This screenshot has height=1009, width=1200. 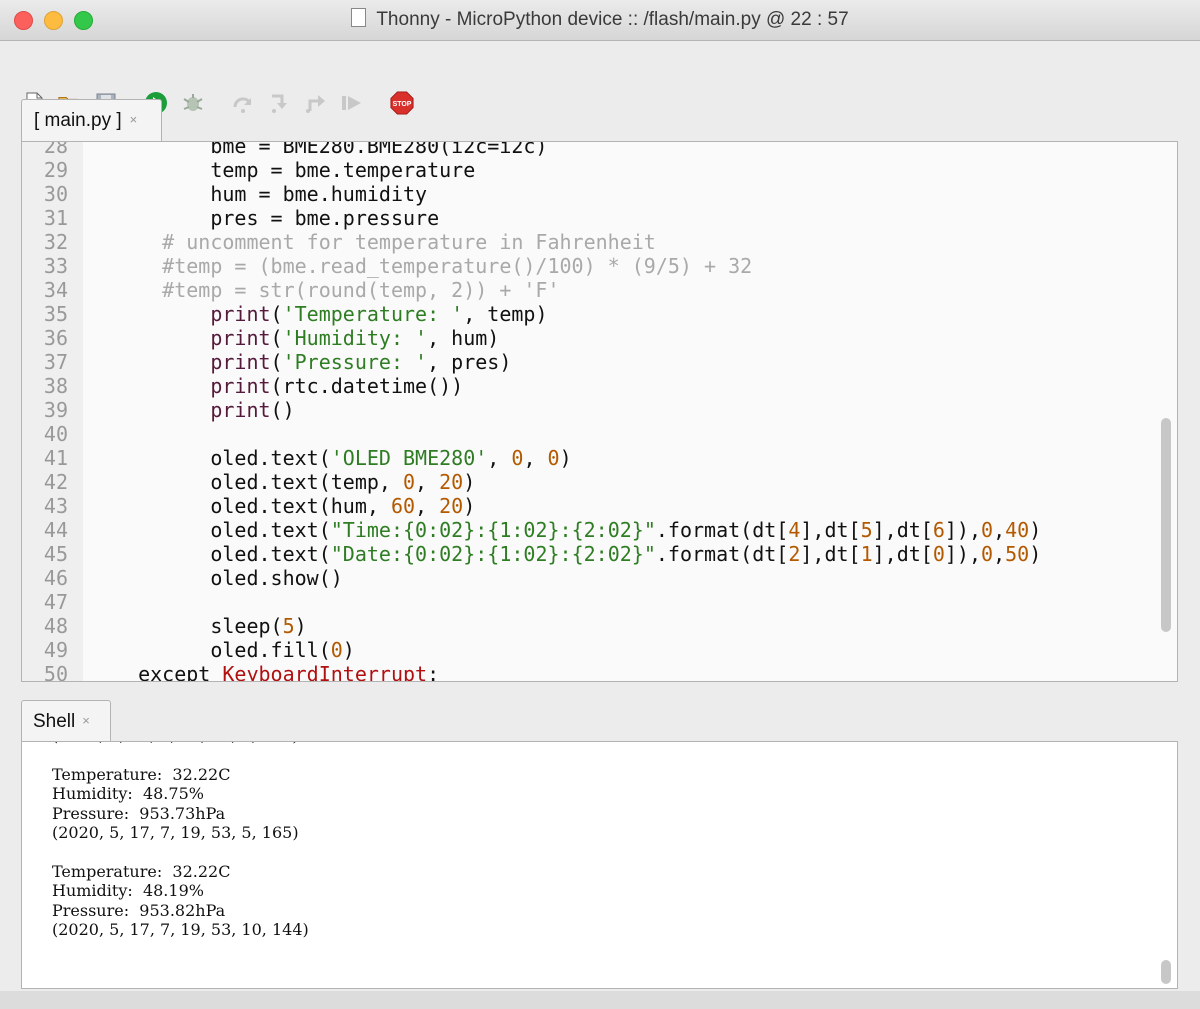 I want to click on editor-scrollbar, so click(x=1166, y=525).